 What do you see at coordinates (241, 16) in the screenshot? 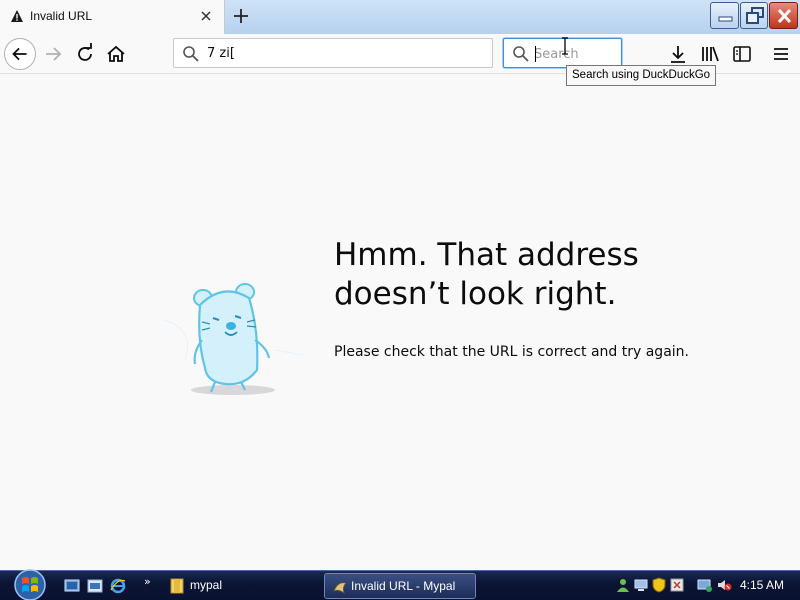
I see `new-tab-icon` at bounding box center [241, 16].